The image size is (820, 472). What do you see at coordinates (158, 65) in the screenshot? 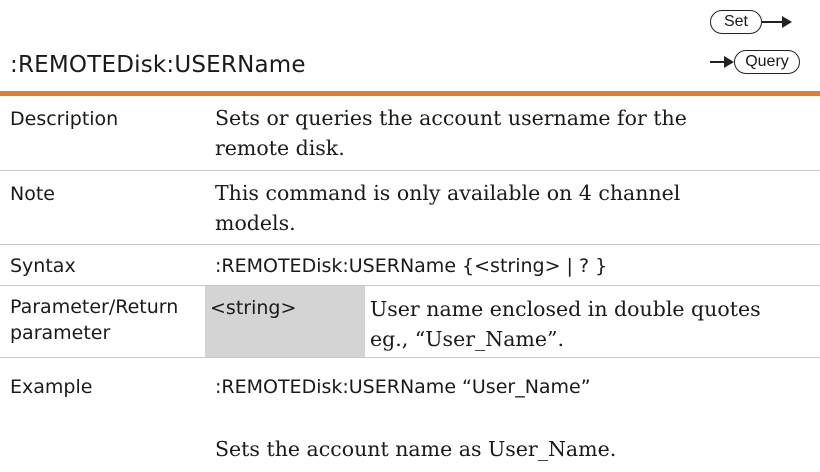
I see `page-title: :REMOTEDisk:USERName` at bounding box center [158, 65].